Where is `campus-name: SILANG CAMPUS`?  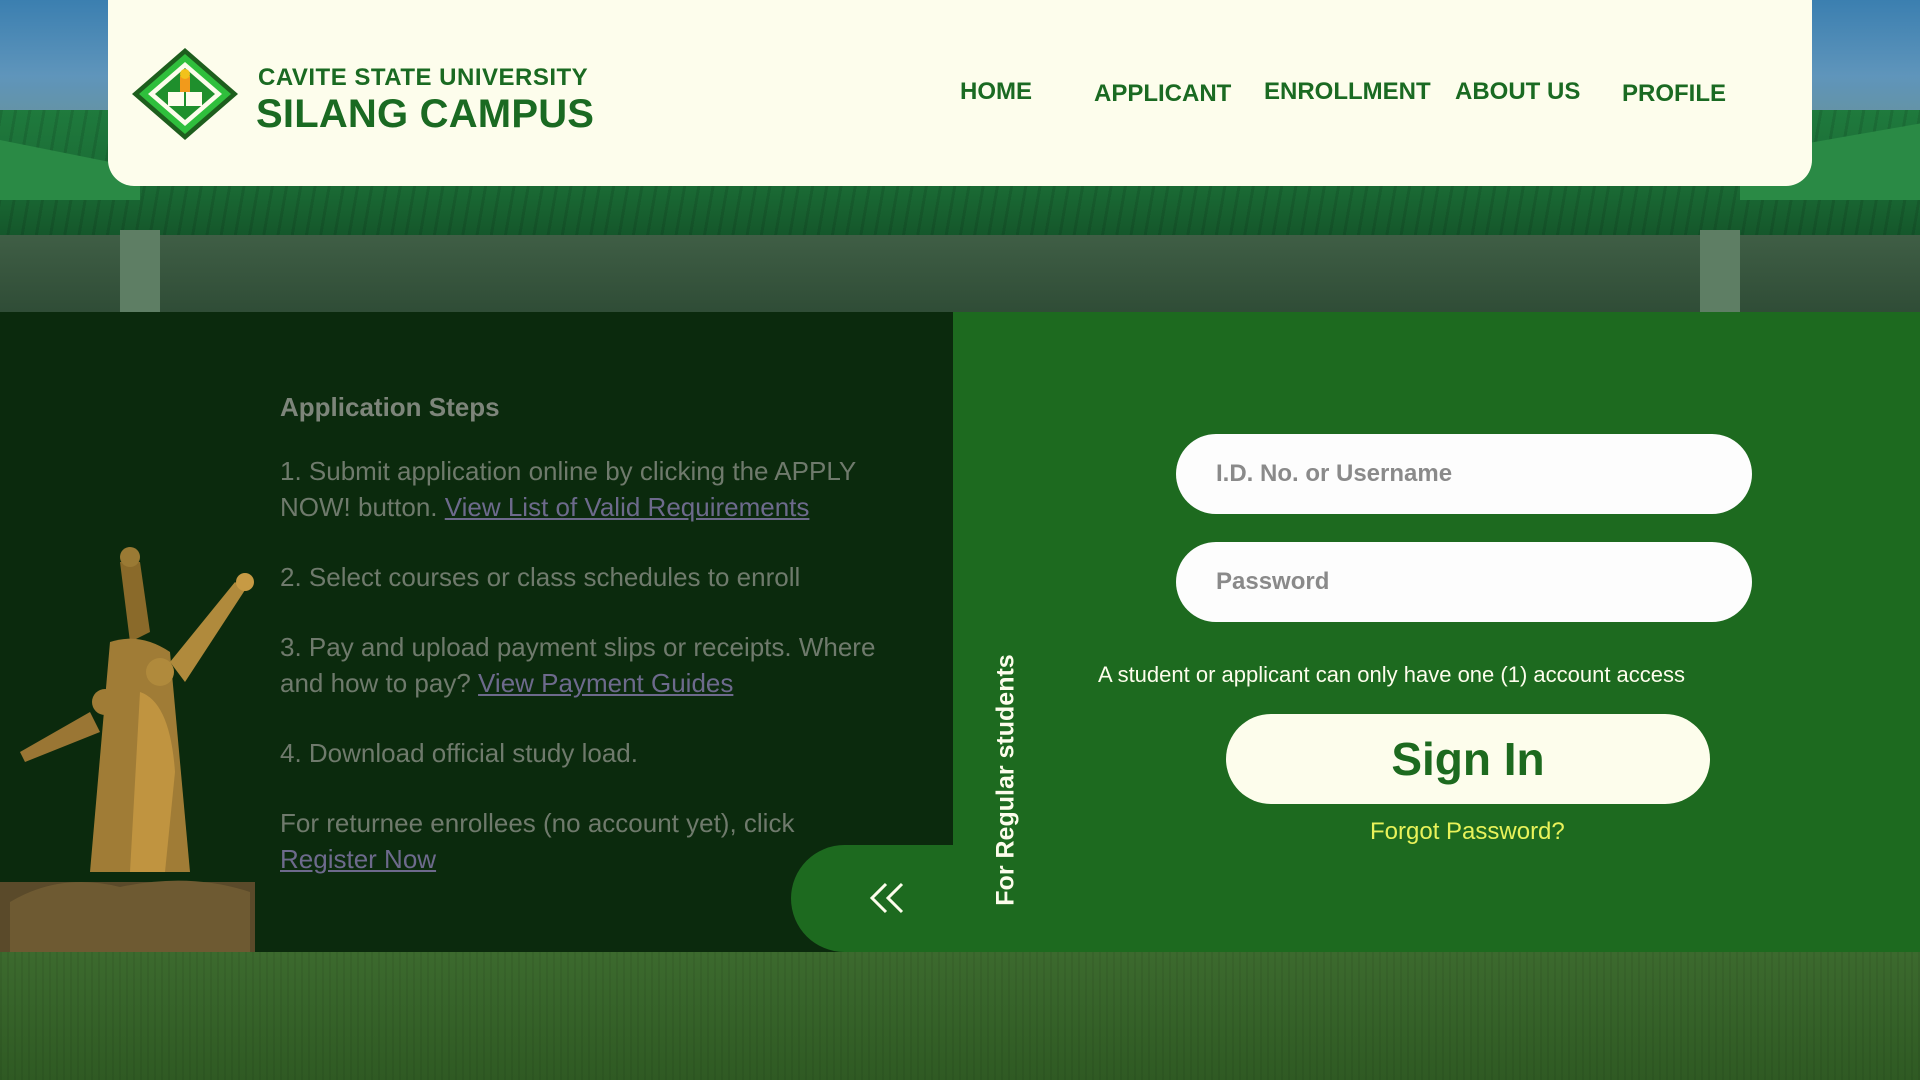 campus-name: SILANG CAMPUS is located at coordinates (425, 114).